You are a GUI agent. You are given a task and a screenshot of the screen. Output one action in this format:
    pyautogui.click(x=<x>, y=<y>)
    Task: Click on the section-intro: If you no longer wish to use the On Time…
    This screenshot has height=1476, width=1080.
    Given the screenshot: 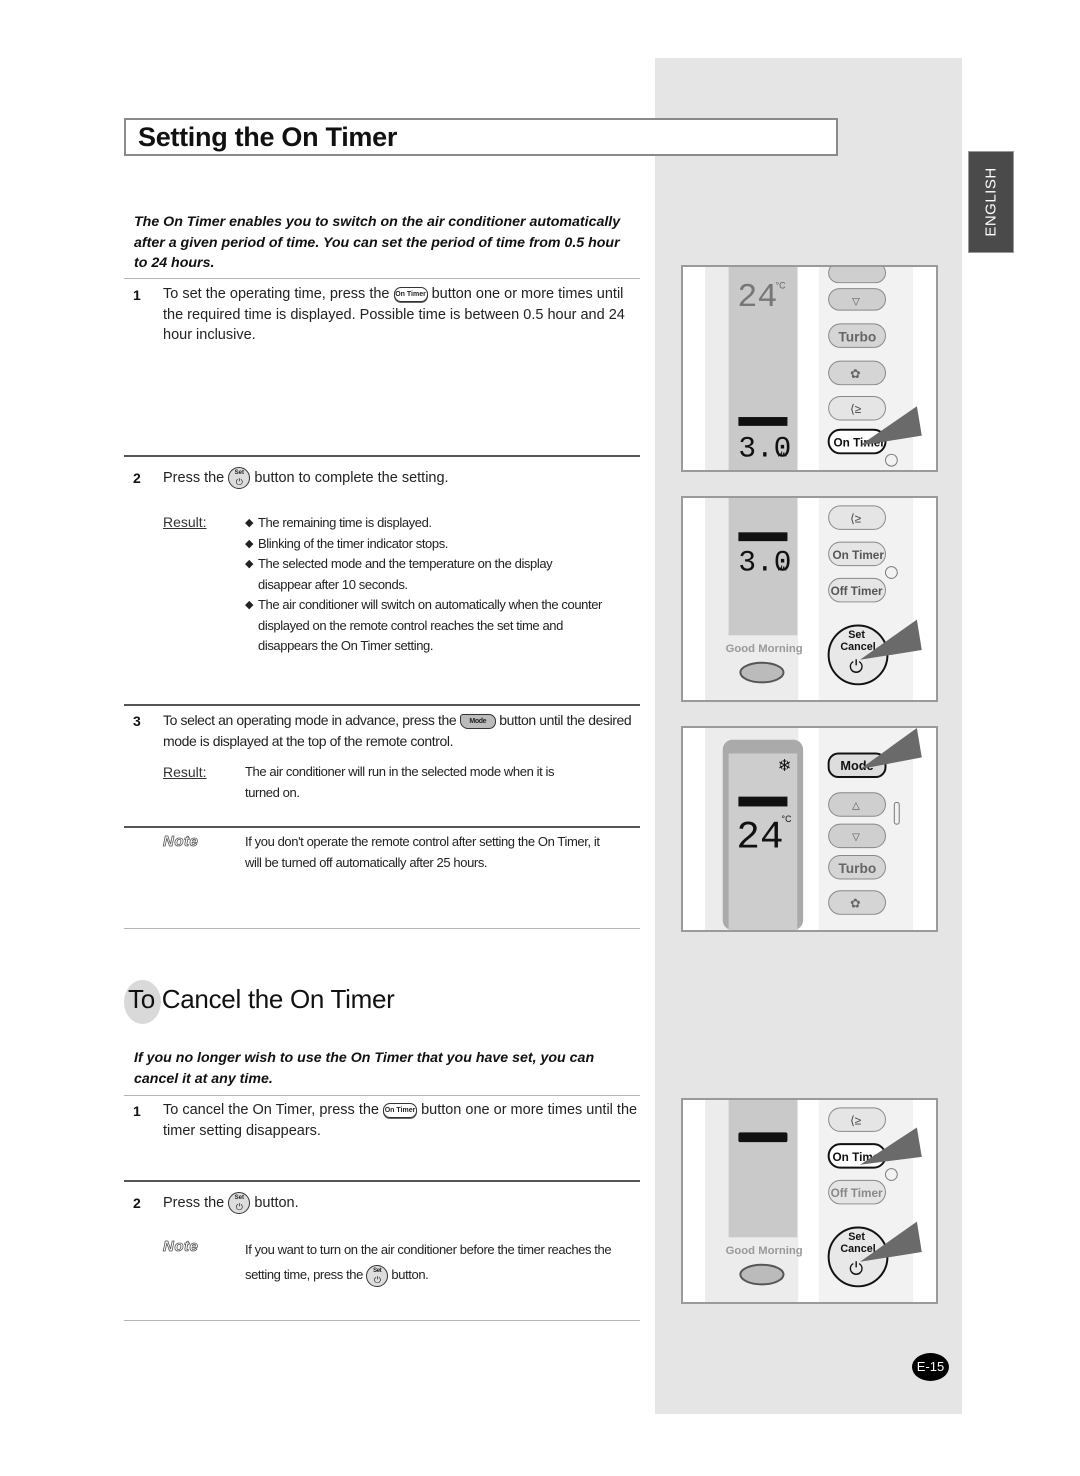 What is the action you would take?
    pyautogui.click(x=364, y=1068)
    